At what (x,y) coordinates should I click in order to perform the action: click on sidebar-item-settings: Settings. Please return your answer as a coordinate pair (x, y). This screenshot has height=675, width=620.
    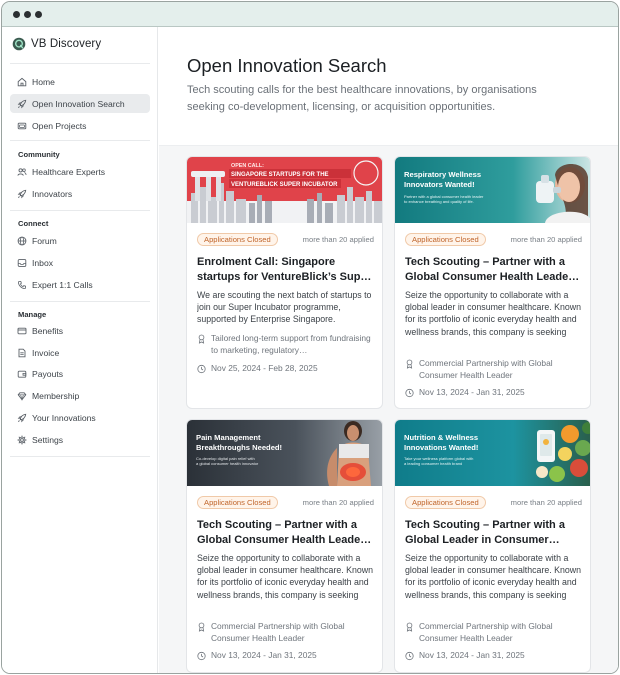
    Looking at the image, I should click on (80, 439).